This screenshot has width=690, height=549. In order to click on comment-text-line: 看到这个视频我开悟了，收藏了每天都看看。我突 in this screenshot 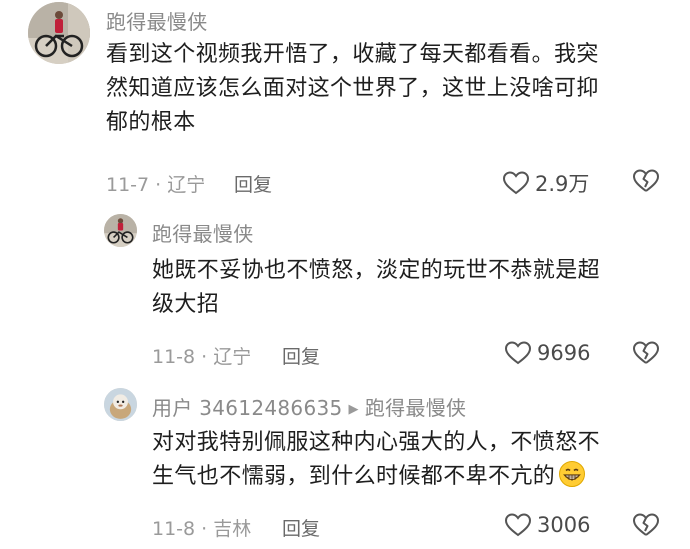, I will do `click(352, 54)`.